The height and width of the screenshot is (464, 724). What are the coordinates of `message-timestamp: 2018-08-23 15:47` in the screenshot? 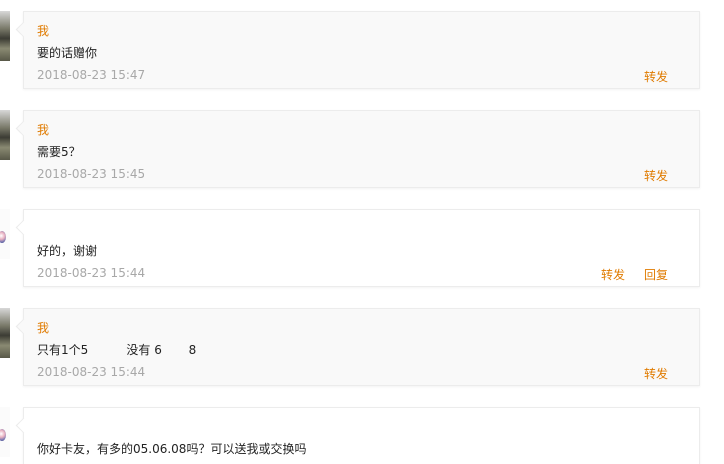 It's located at (91, 75).